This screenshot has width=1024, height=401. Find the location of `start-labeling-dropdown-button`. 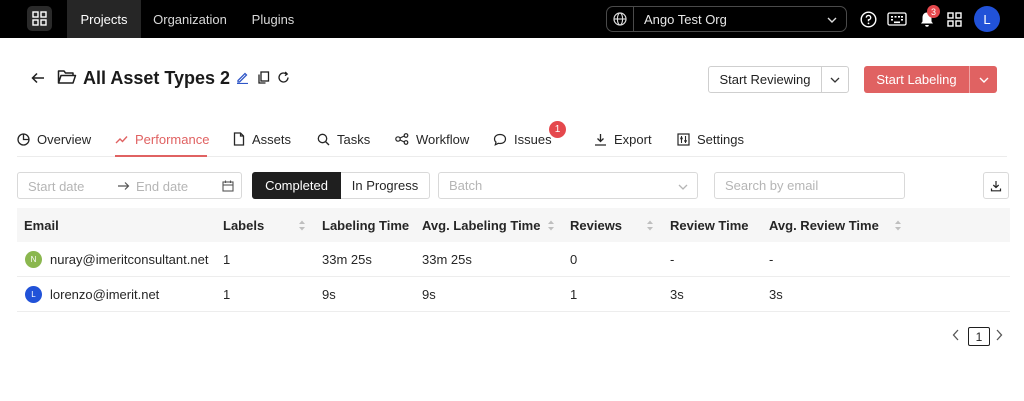

start-labeling-dropdown-button is located at coordinates (983, 79).